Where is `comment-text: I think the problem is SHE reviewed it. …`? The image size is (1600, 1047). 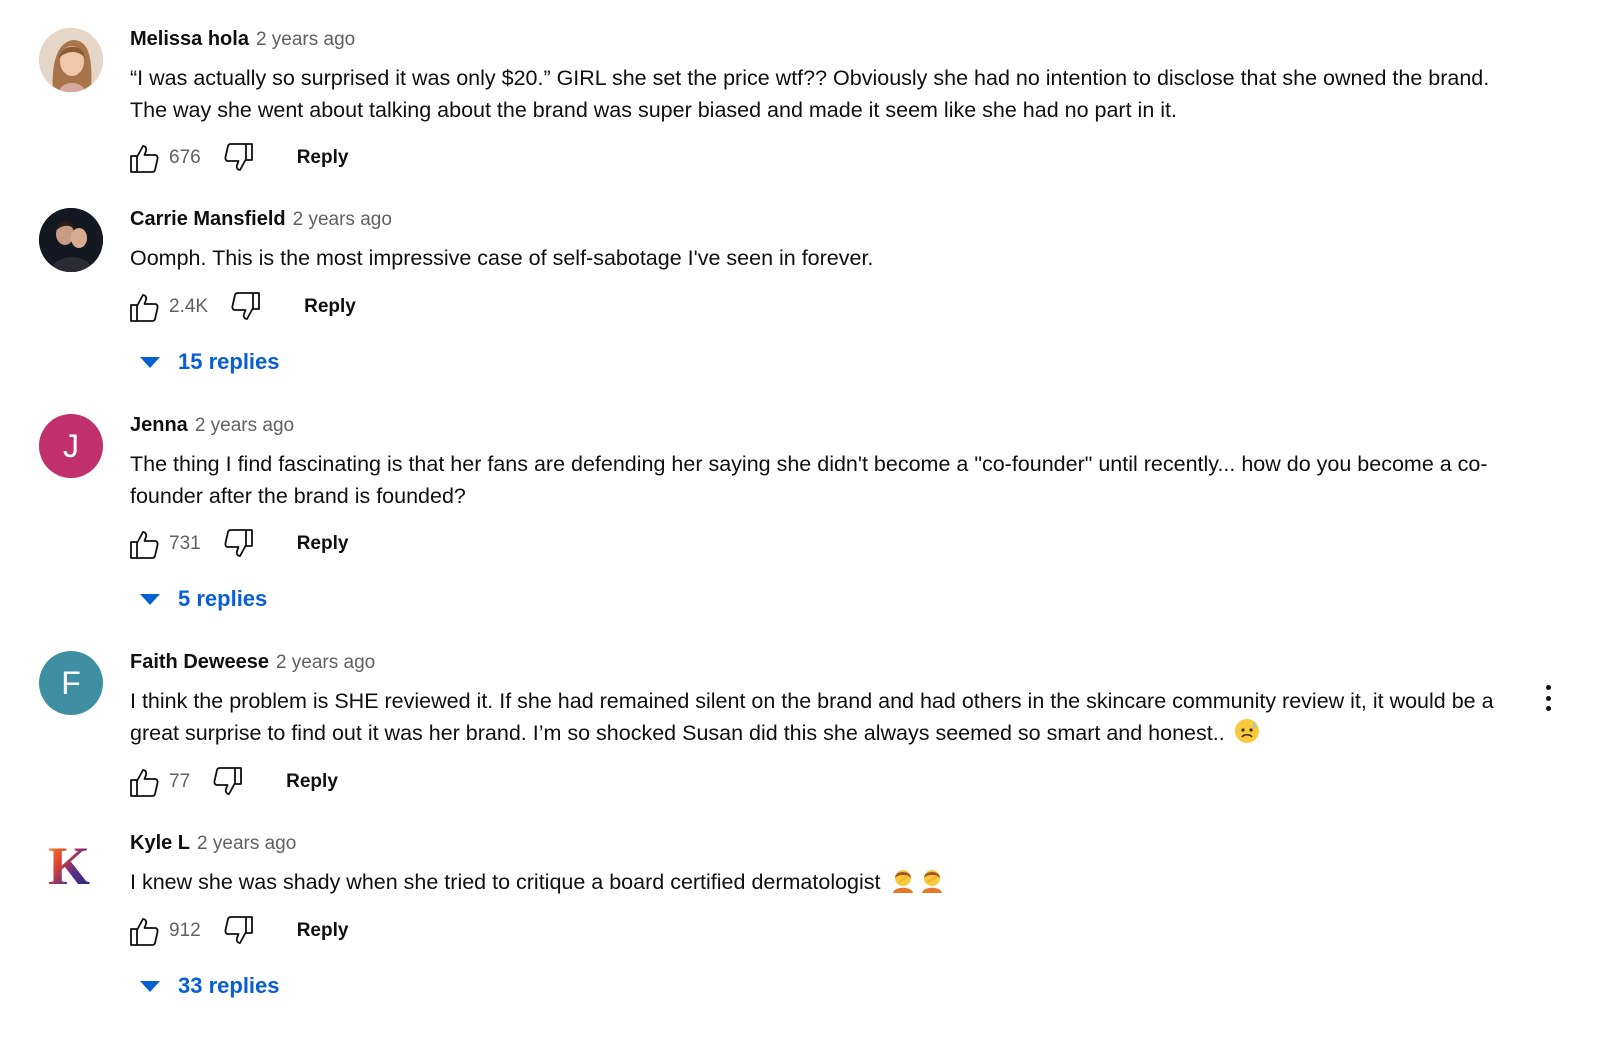 comment-text: I think the problem is SHE reviewed it. … is located at coordinates (825, 717).